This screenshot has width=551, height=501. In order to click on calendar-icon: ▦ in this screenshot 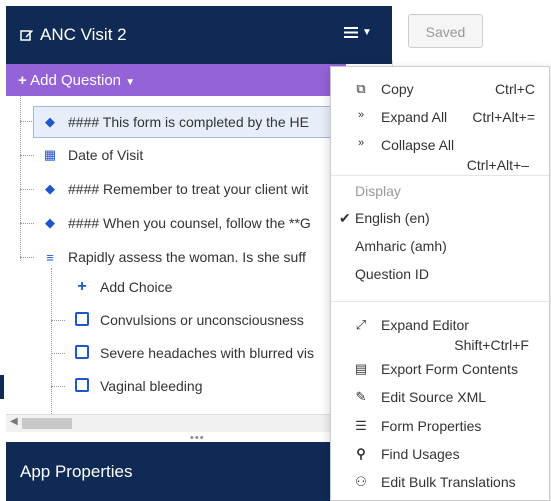, I will do `click(50, 154)`.